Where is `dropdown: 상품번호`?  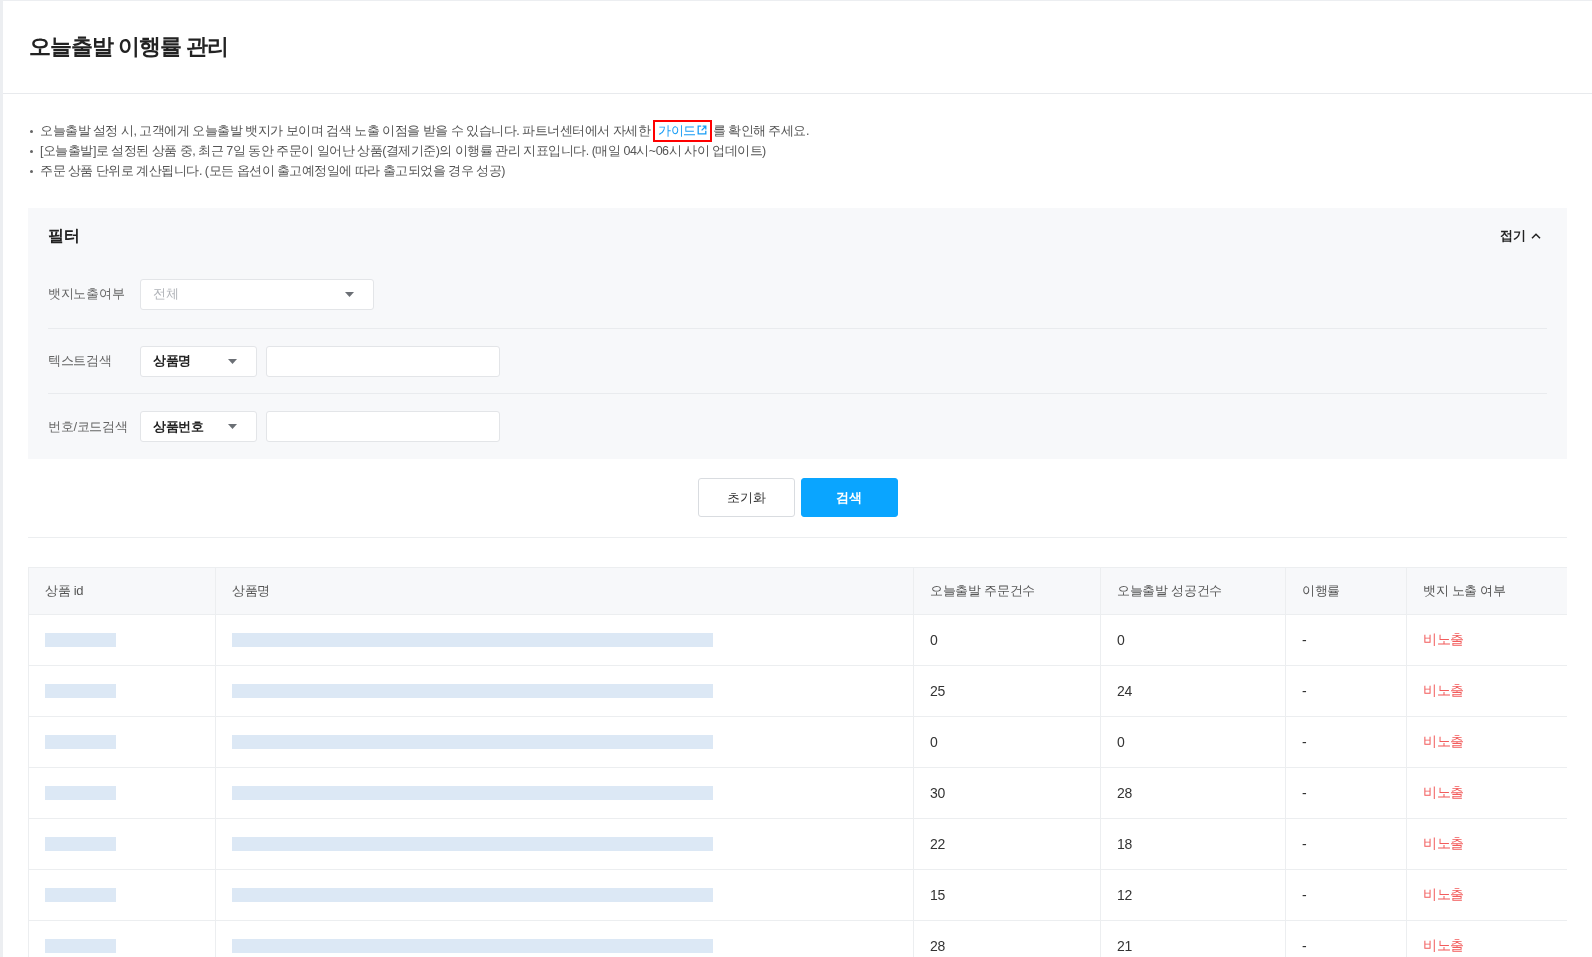
dropdown: 상품번호 is located at coordinates (198, 426).